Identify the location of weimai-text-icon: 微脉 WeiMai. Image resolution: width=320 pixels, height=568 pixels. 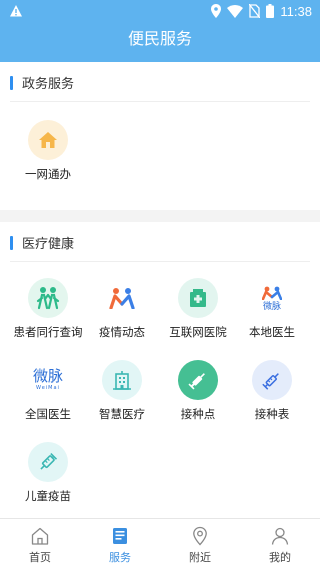
(48, 380).